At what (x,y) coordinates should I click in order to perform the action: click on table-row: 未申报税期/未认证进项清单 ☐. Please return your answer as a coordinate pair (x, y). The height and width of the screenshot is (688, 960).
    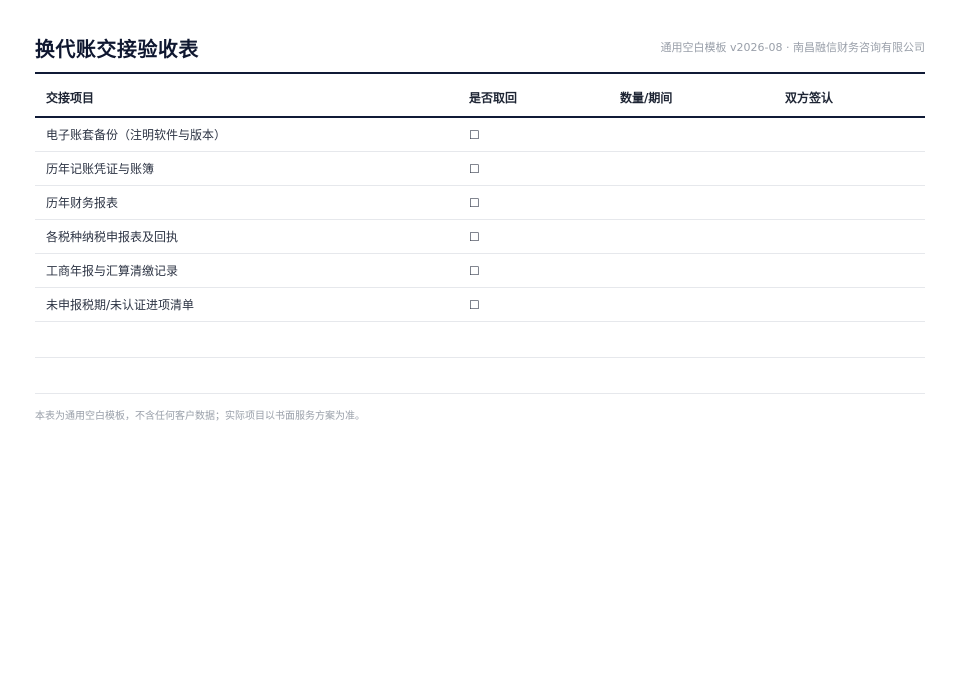
    Looking at the image, I should click on (480, 304).